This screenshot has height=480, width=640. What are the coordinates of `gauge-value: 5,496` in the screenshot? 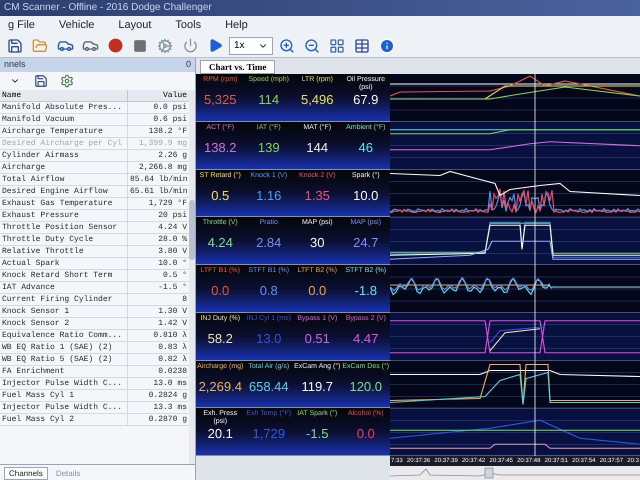 It's located at (317, 99).